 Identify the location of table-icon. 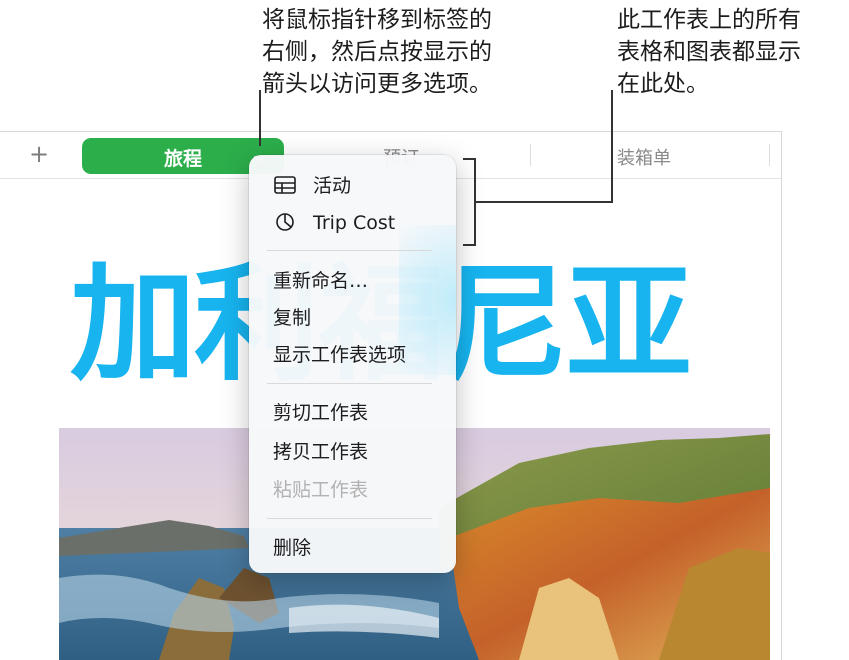
(285, 185).